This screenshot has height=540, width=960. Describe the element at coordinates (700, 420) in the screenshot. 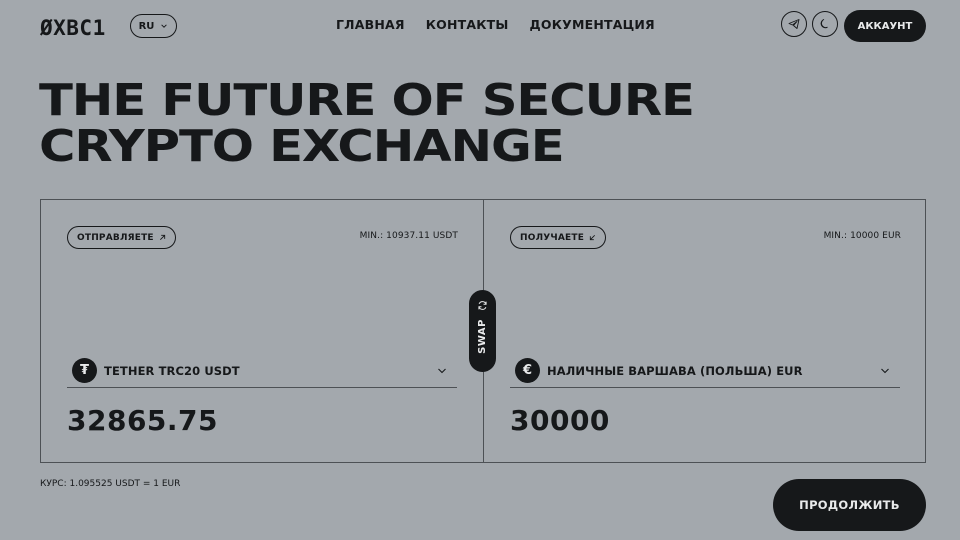

I see `receive-amount-input` at that location.